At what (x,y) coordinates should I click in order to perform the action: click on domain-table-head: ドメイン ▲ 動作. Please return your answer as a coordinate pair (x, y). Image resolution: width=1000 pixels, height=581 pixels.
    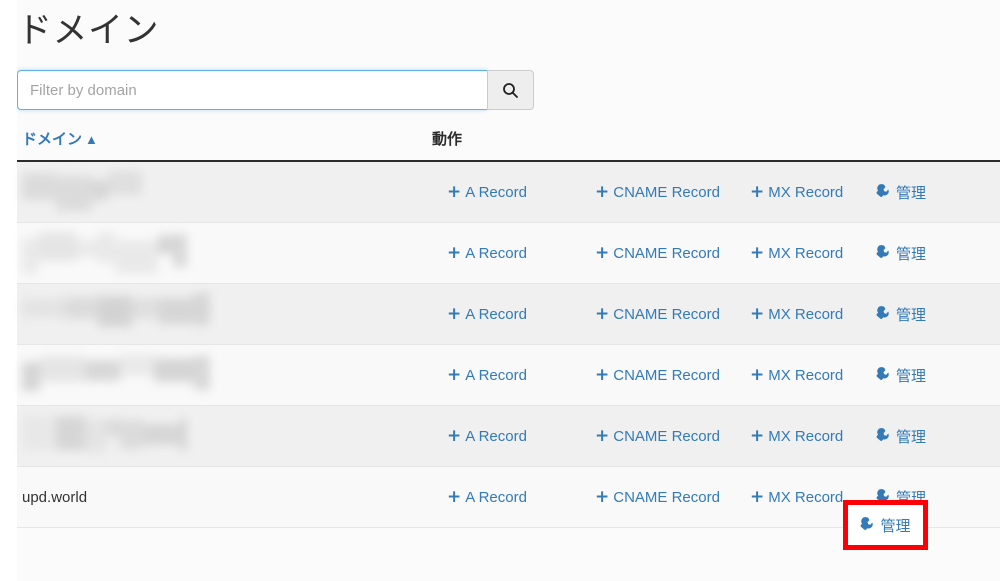
    Looking at the image, I should click on (508, 145).